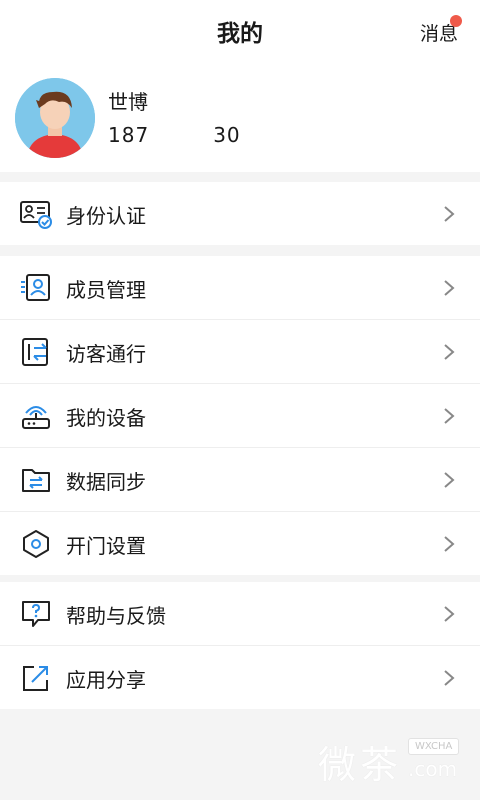 Image resolution: width=480 pixels, height=800 pixels. I want to click on menu-item-members: 成员管理, so click(240, 288).